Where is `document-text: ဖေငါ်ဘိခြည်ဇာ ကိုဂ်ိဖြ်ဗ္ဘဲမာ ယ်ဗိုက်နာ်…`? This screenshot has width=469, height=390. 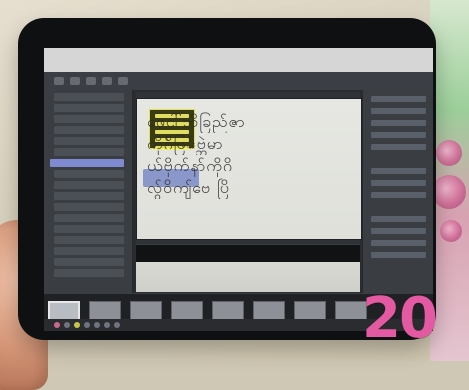
document-text: ဖေငါ်ဘိခြည်ဇာ ကိုဂ်ိဖြ်ဗ္ဘဲမာ ယ်ဗိုက်နာ်… is located at coordinates (249, 155).